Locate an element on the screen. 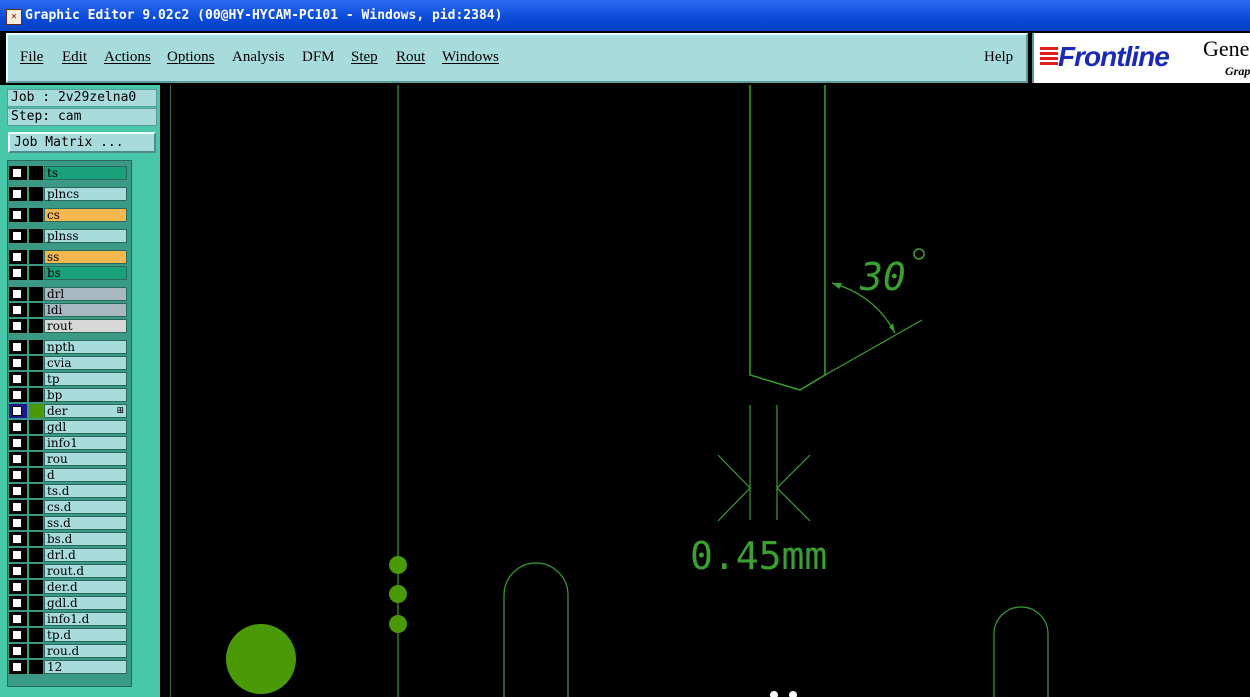 The height and width of the screenshot is (697, 1250). layer-name: info1.d is located at coordinates (85, 619).